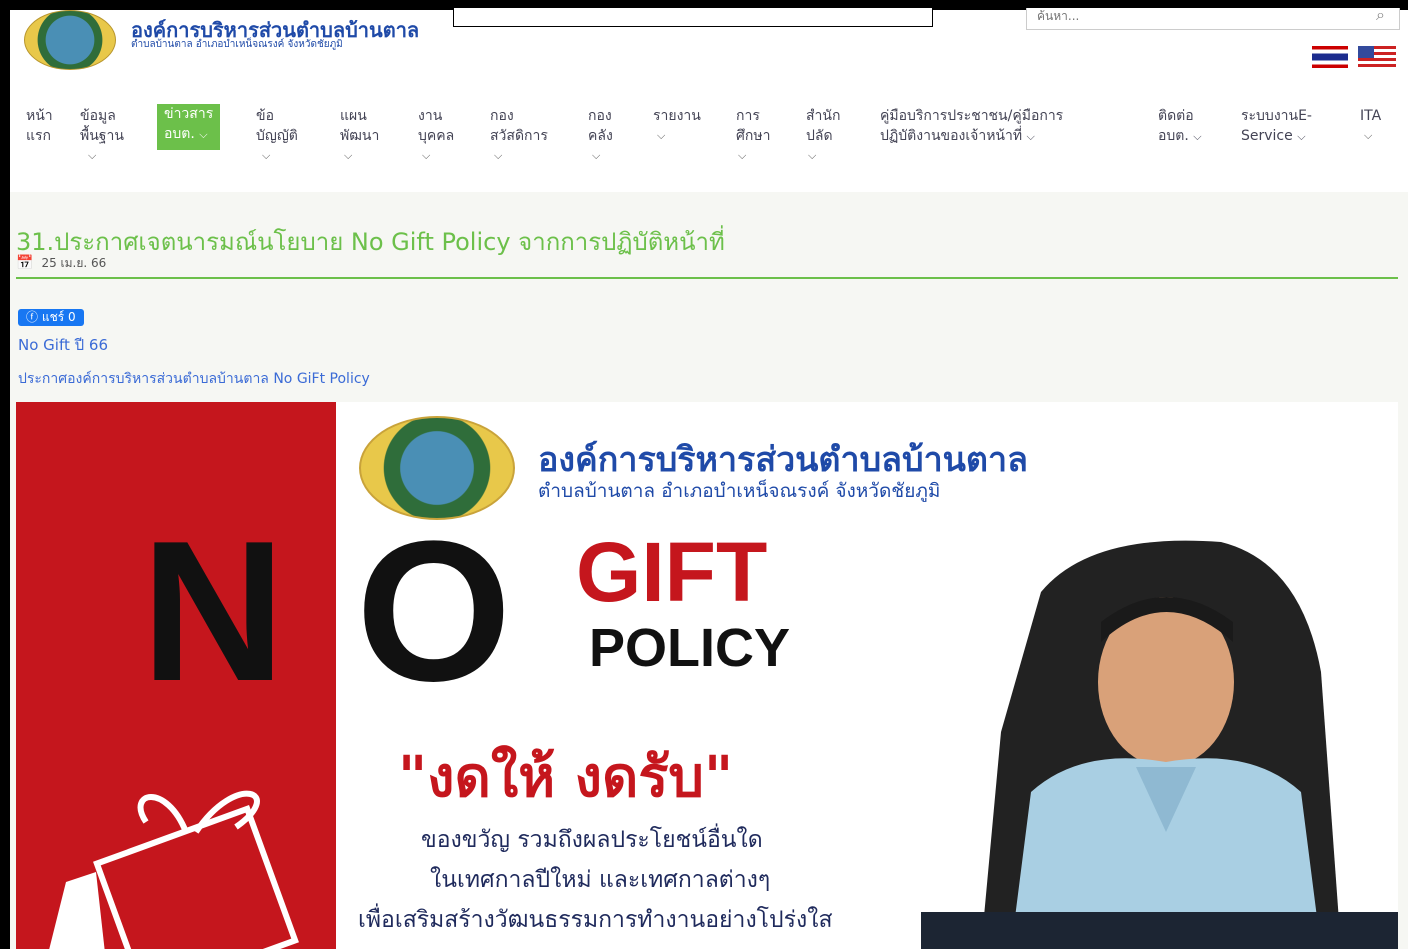 The height and width of the screenshot is (949, 1408). I want to click on nav-item-regulations: ข้อ บัญญัติ ⌵, so click(277, 136).